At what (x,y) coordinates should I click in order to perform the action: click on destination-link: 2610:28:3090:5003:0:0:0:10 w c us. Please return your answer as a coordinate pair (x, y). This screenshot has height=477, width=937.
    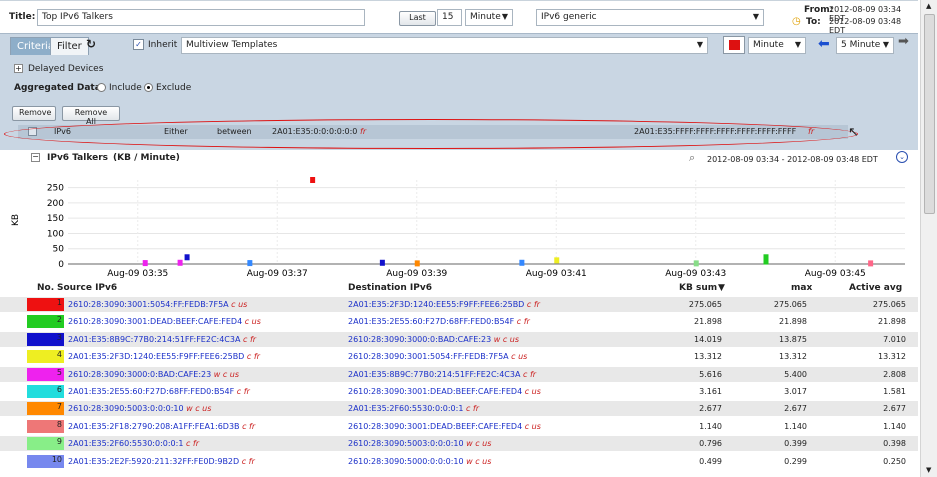
    Looking at the image, I should click on (419, 443).